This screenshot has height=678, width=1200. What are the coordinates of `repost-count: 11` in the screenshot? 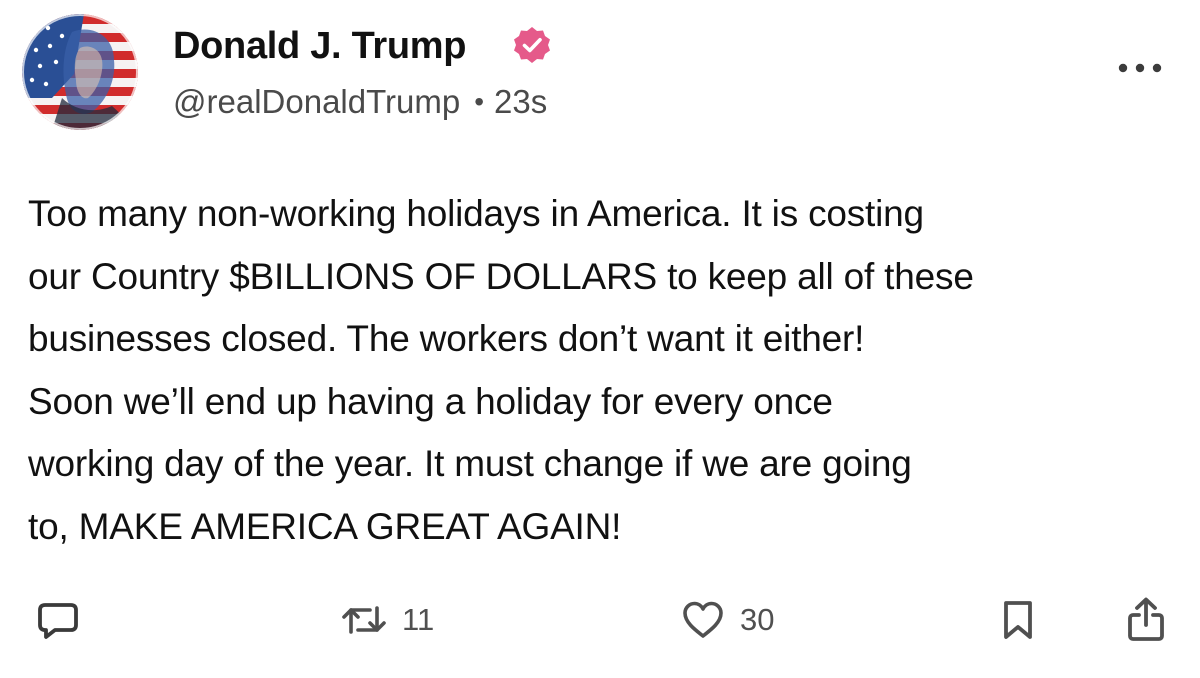 It's located at (418, 619).